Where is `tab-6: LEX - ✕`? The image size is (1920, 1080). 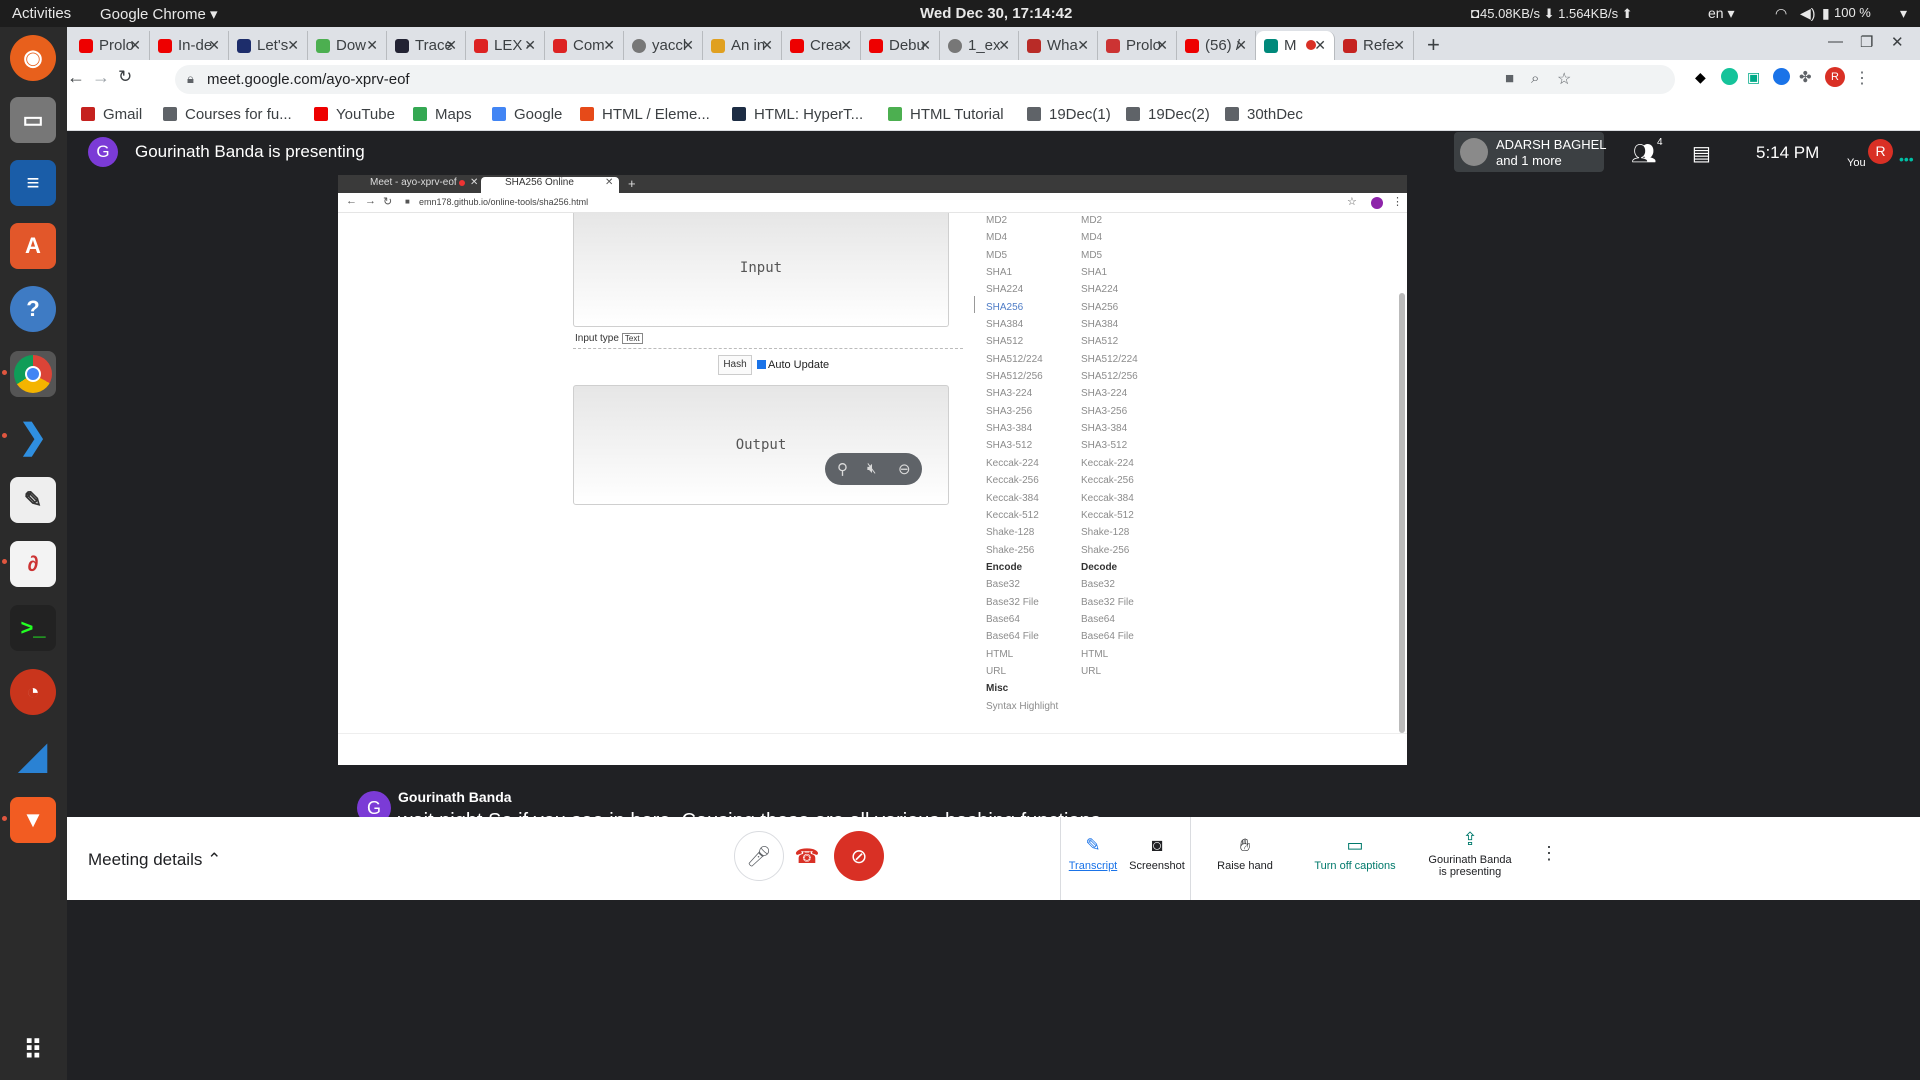 tab-6: LEX - ✕ is located at coordinates (505, 45).